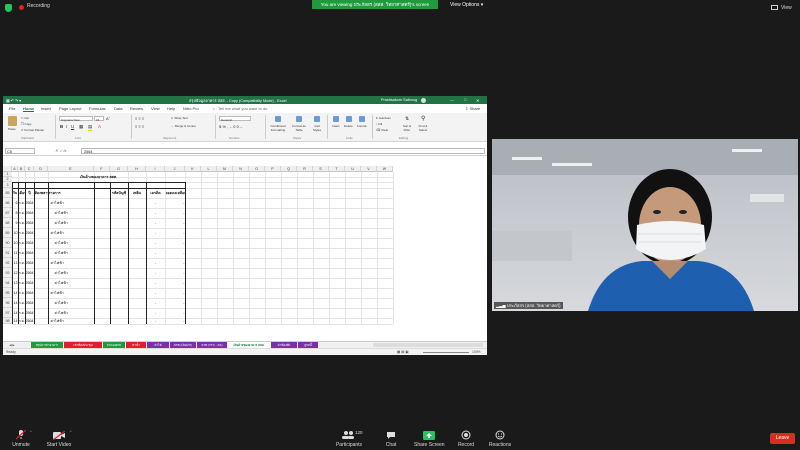  I want to click on reactions-button: Reactions, so click(500, 439).